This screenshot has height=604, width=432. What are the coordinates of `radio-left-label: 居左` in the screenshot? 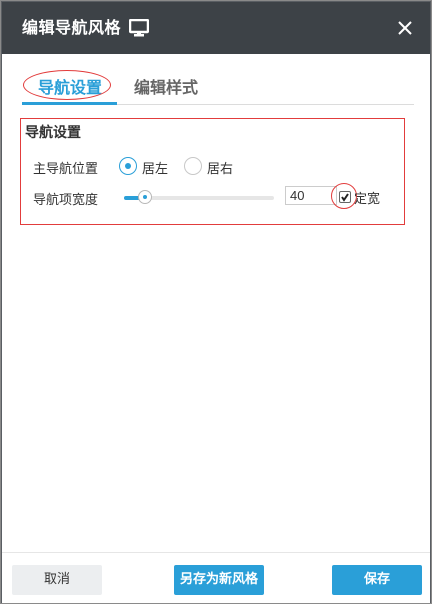 It's located at (155, 169).